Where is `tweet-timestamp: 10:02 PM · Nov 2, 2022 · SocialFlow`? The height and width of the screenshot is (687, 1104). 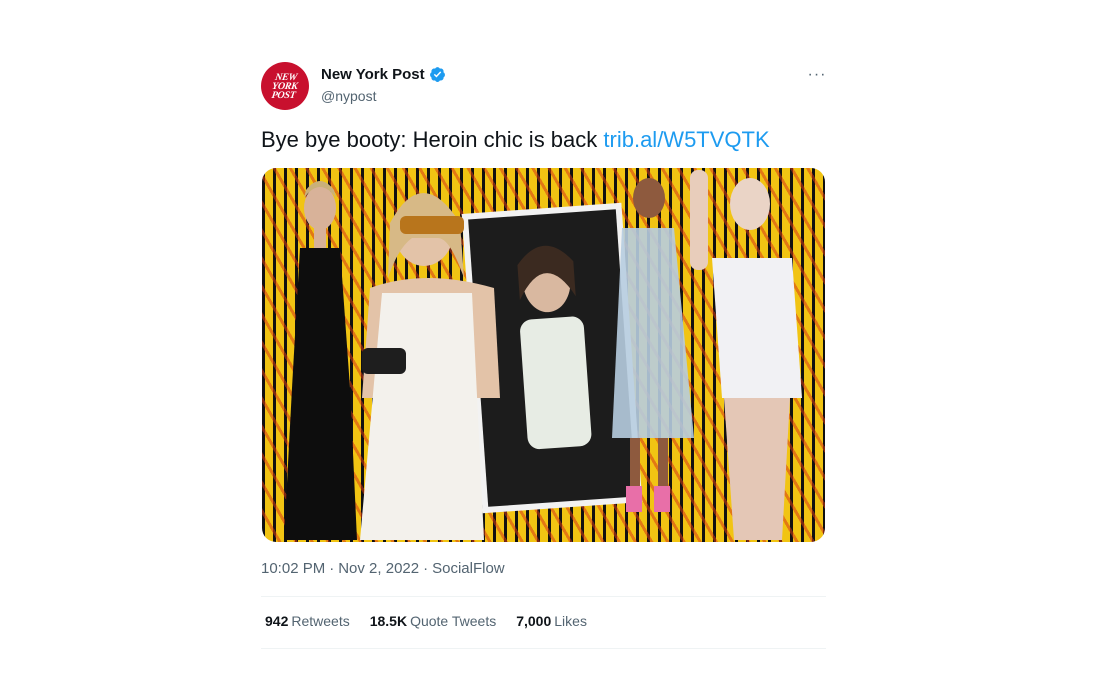
tweet-timestamp: 10:02 PM · Nov 2, 2022 · SocialFlow is located at coordinates (383, 568).